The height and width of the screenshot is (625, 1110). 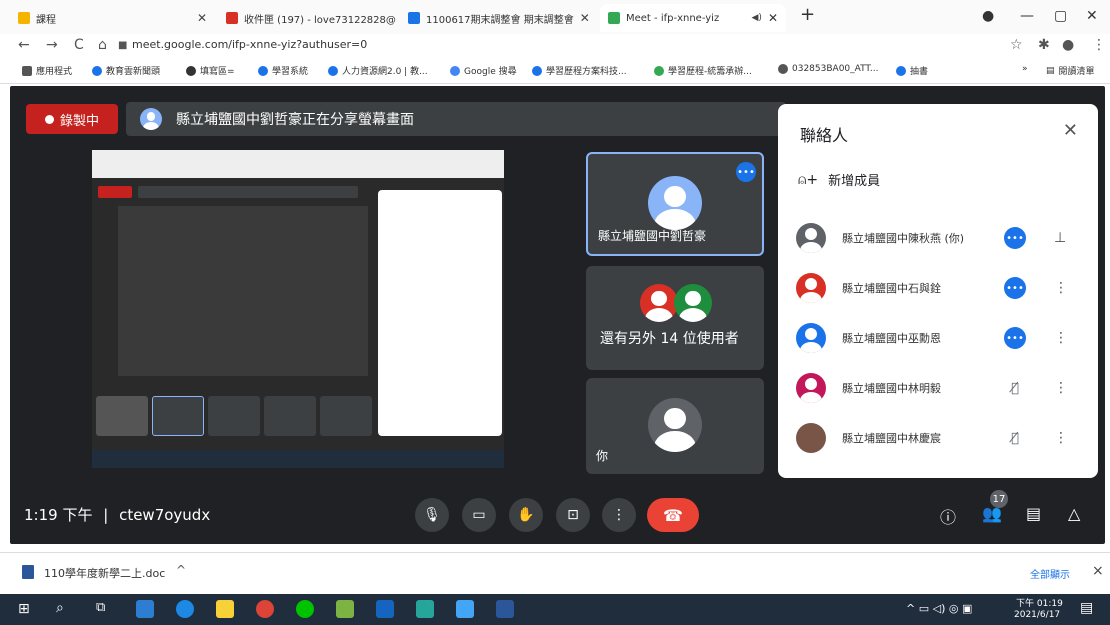 I want to click on account-icon: ●, so click(x=1068, y=45).